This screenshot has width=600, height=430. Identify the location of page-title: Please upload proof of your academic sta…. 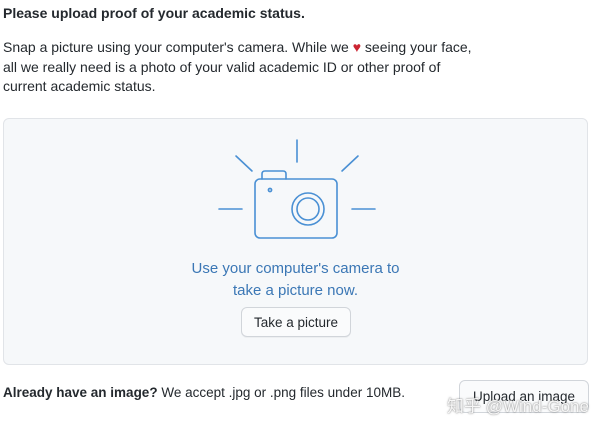
(154, 13).